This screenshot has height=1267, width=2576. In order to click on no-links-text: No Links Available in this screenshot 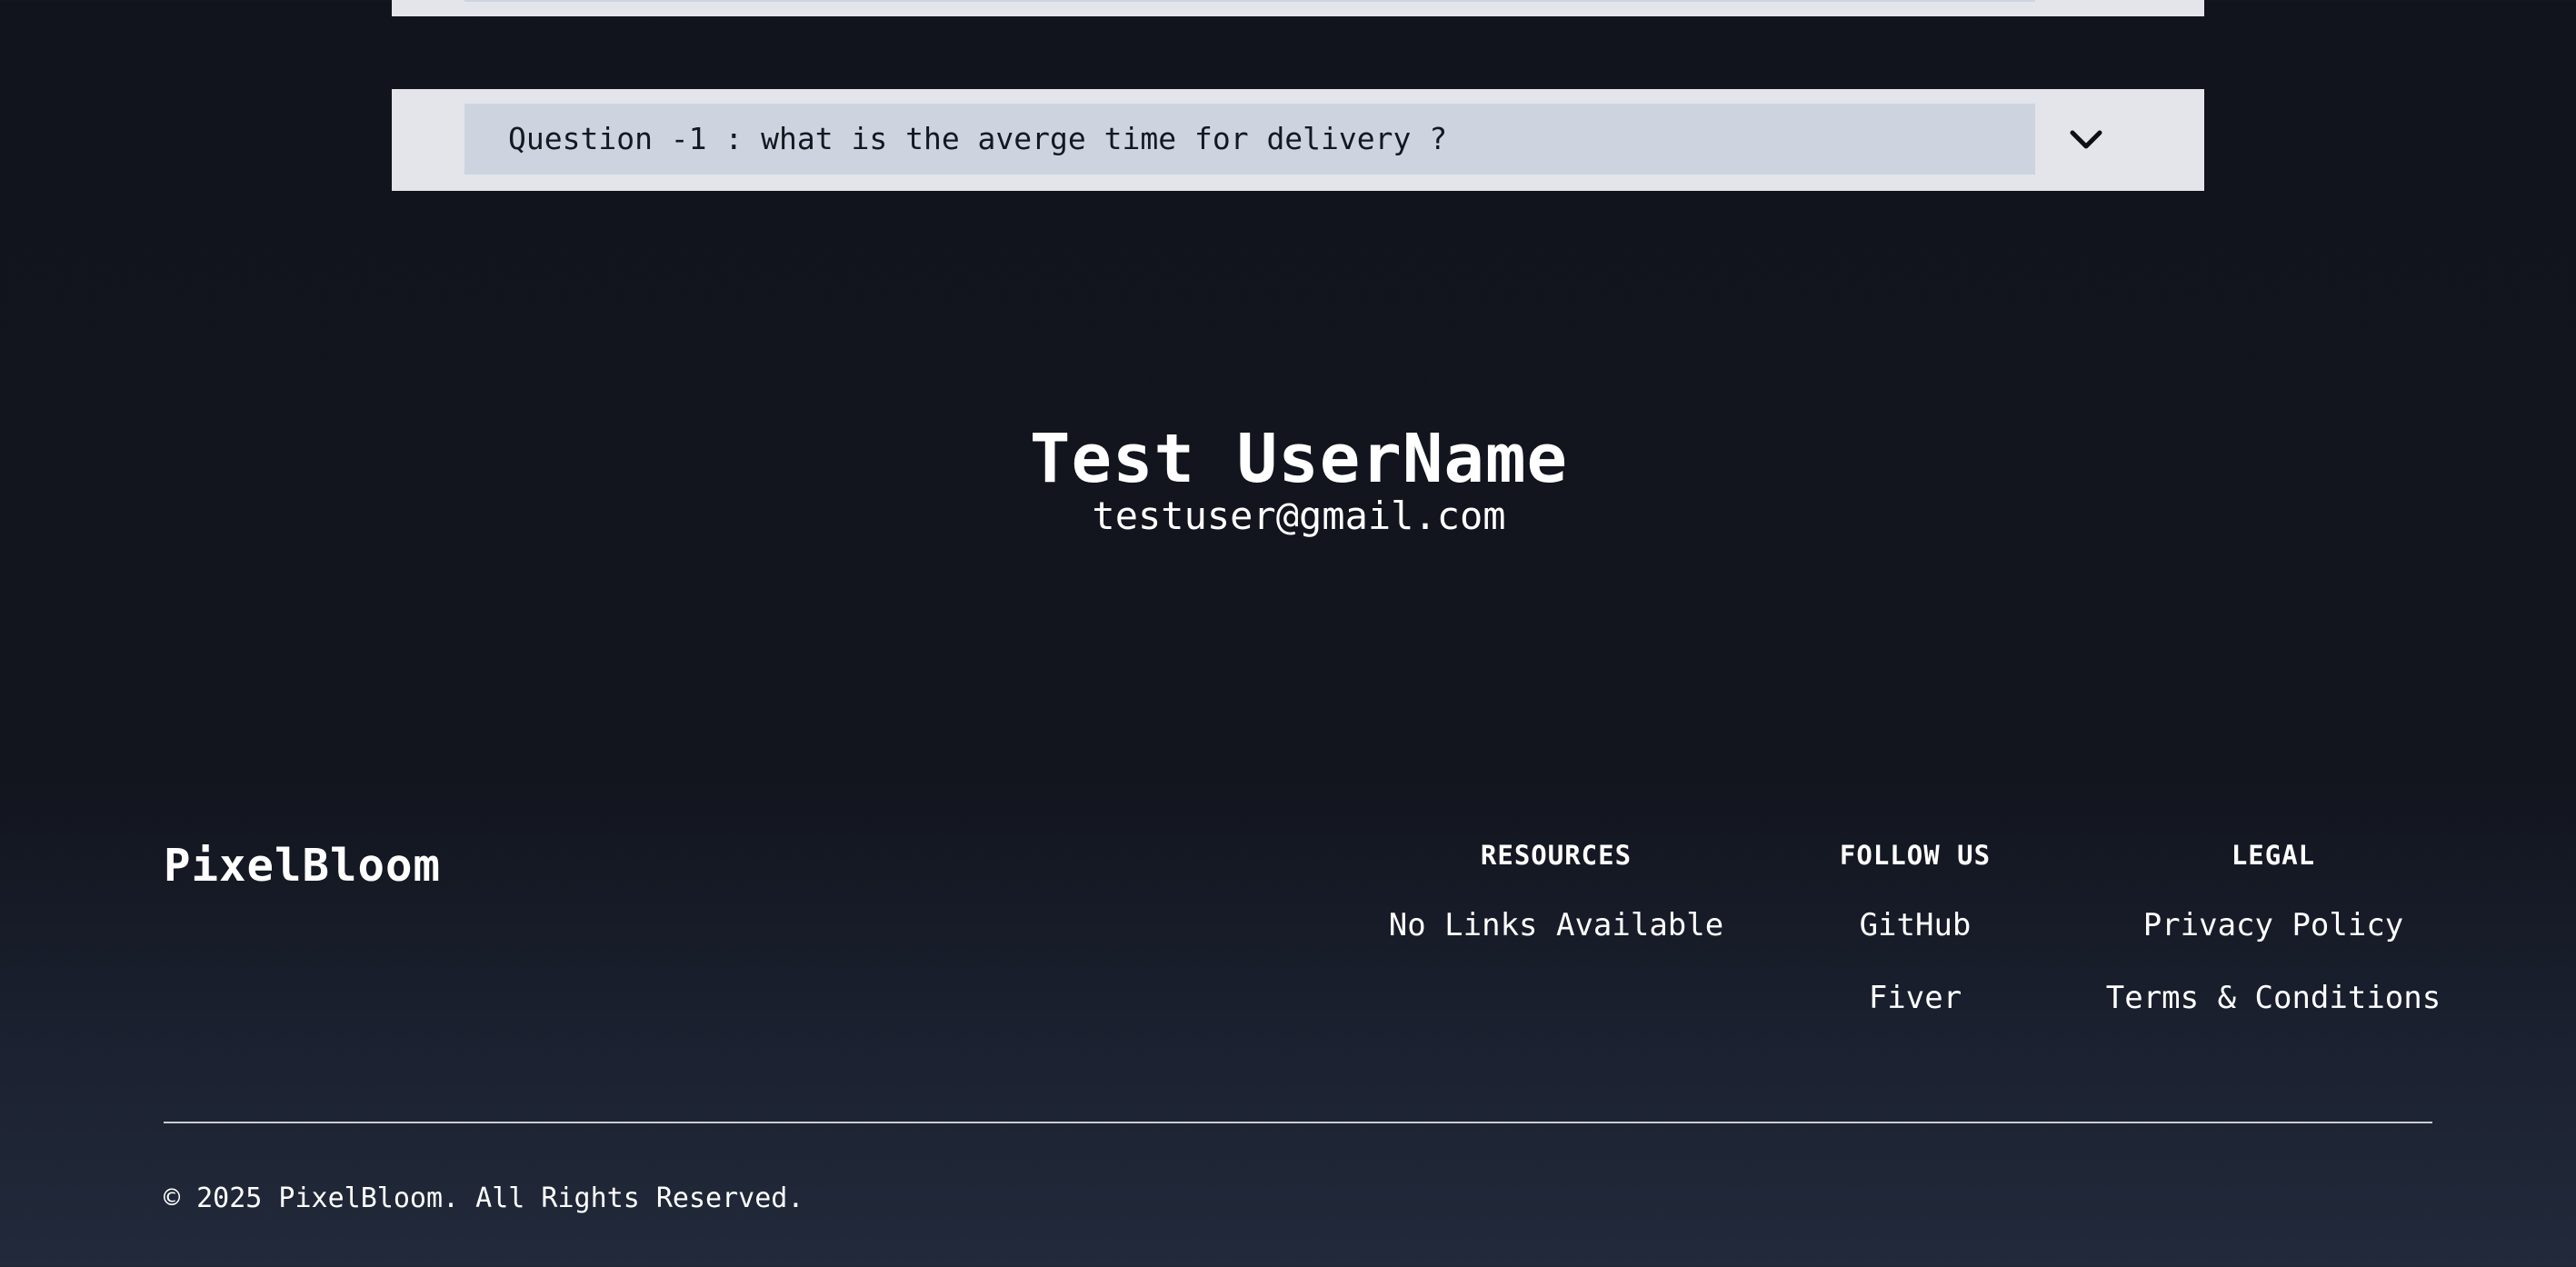, I will do `click(1556, 925)`.